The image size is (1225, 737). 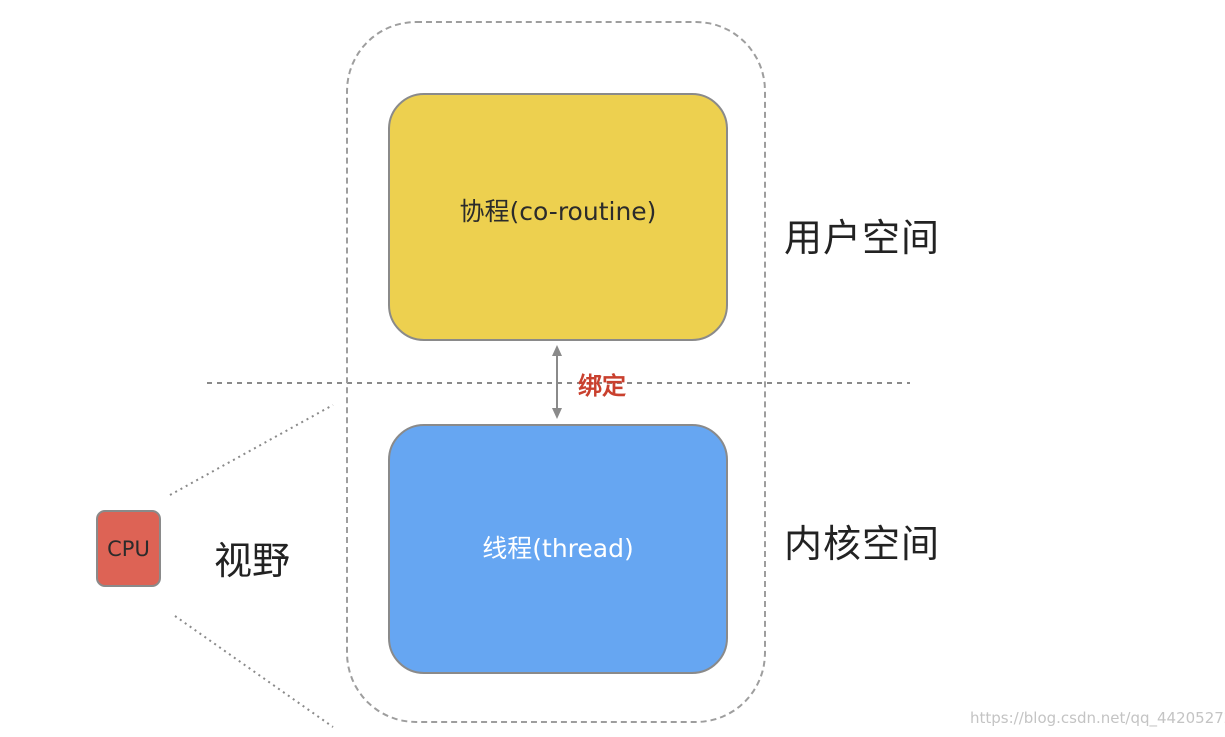 What do you see at coordinates (558, 211) in the screenshot?
I see `coroutine-label: 协程(co-routine)` at bounding box center [558, 211].